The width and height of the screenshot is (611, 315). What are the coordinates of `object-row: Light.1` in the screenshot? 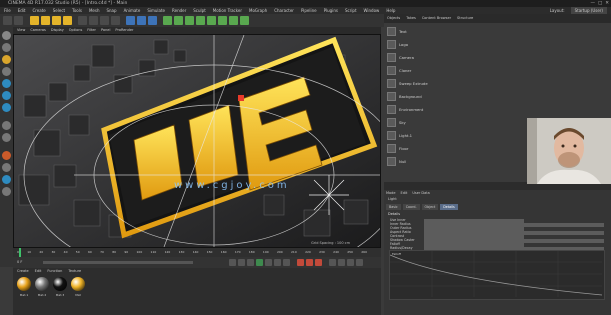 It's located at (455, 135).